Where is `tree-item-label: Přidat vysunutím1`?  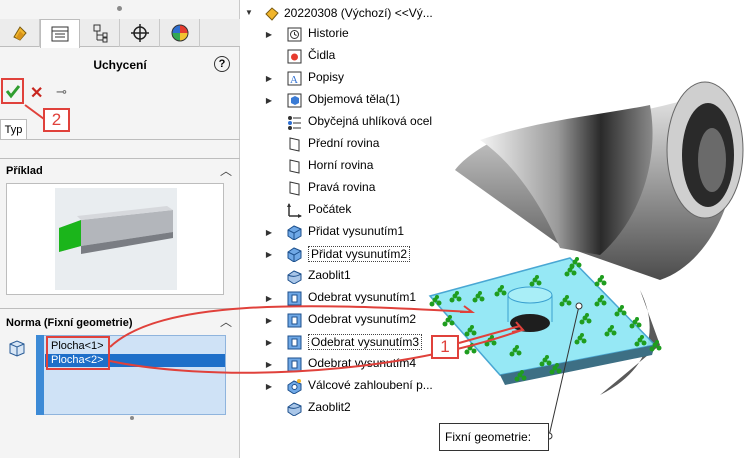
tree-item-label: Přidat vysunutím1 is located at coordinates (356, 231).